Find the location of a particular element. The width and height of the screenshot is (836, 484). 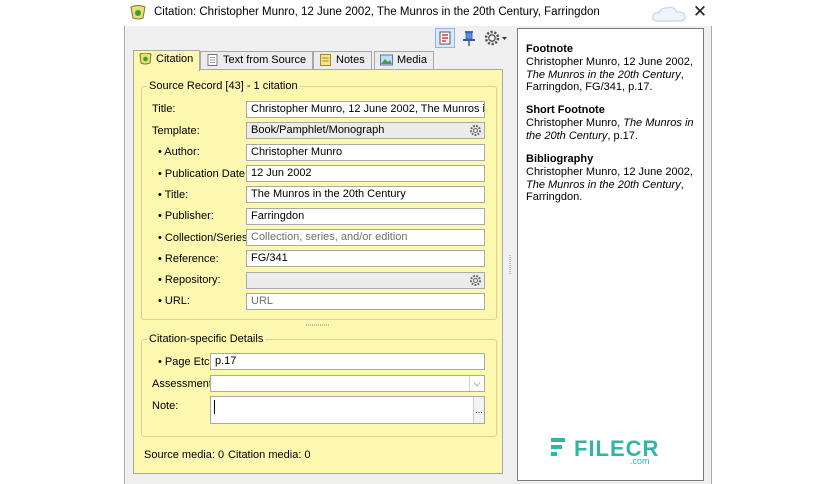

tab-media: Media is located at coordinates (404, 60).